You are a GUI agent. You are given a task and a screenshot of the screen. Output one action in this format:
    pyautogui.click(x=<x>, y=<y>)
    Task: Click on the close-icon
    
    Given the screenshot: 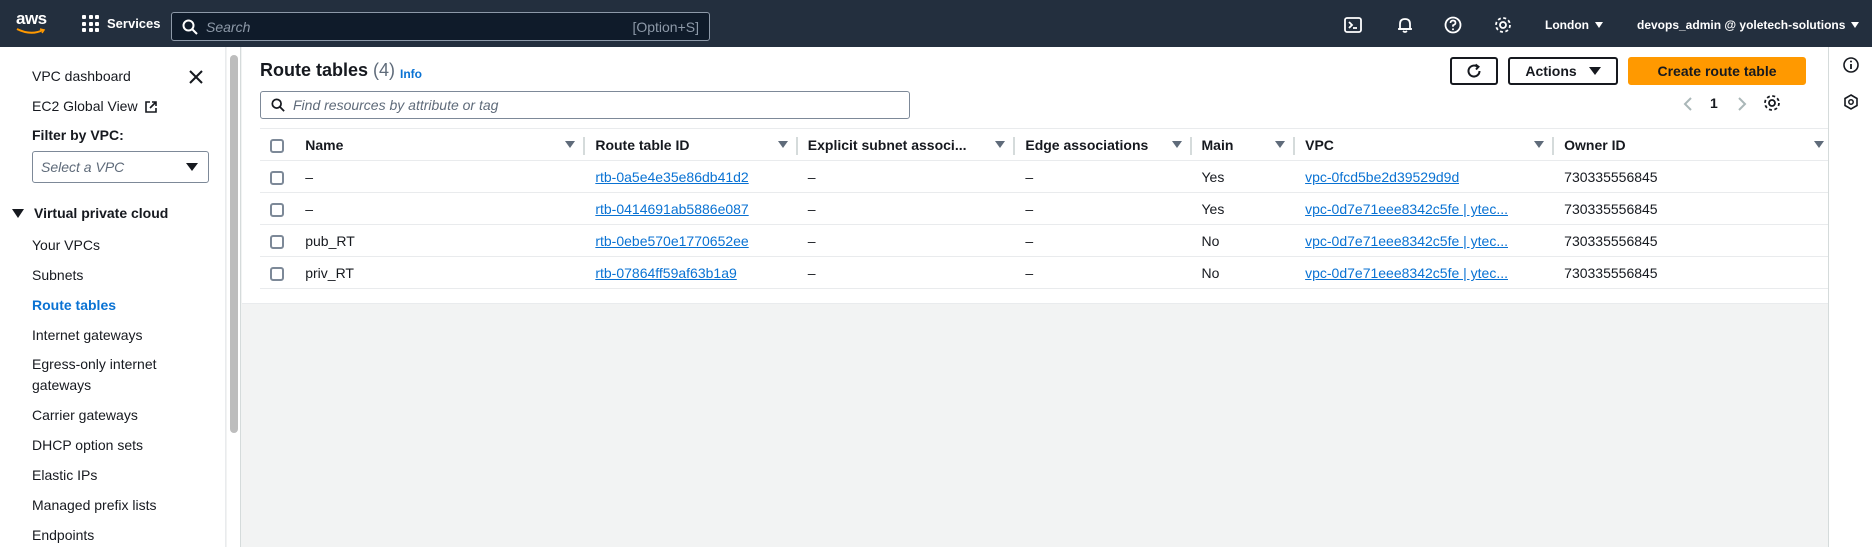 What is the action you would take?
    pyautogui.click(x=196, y=77)
    